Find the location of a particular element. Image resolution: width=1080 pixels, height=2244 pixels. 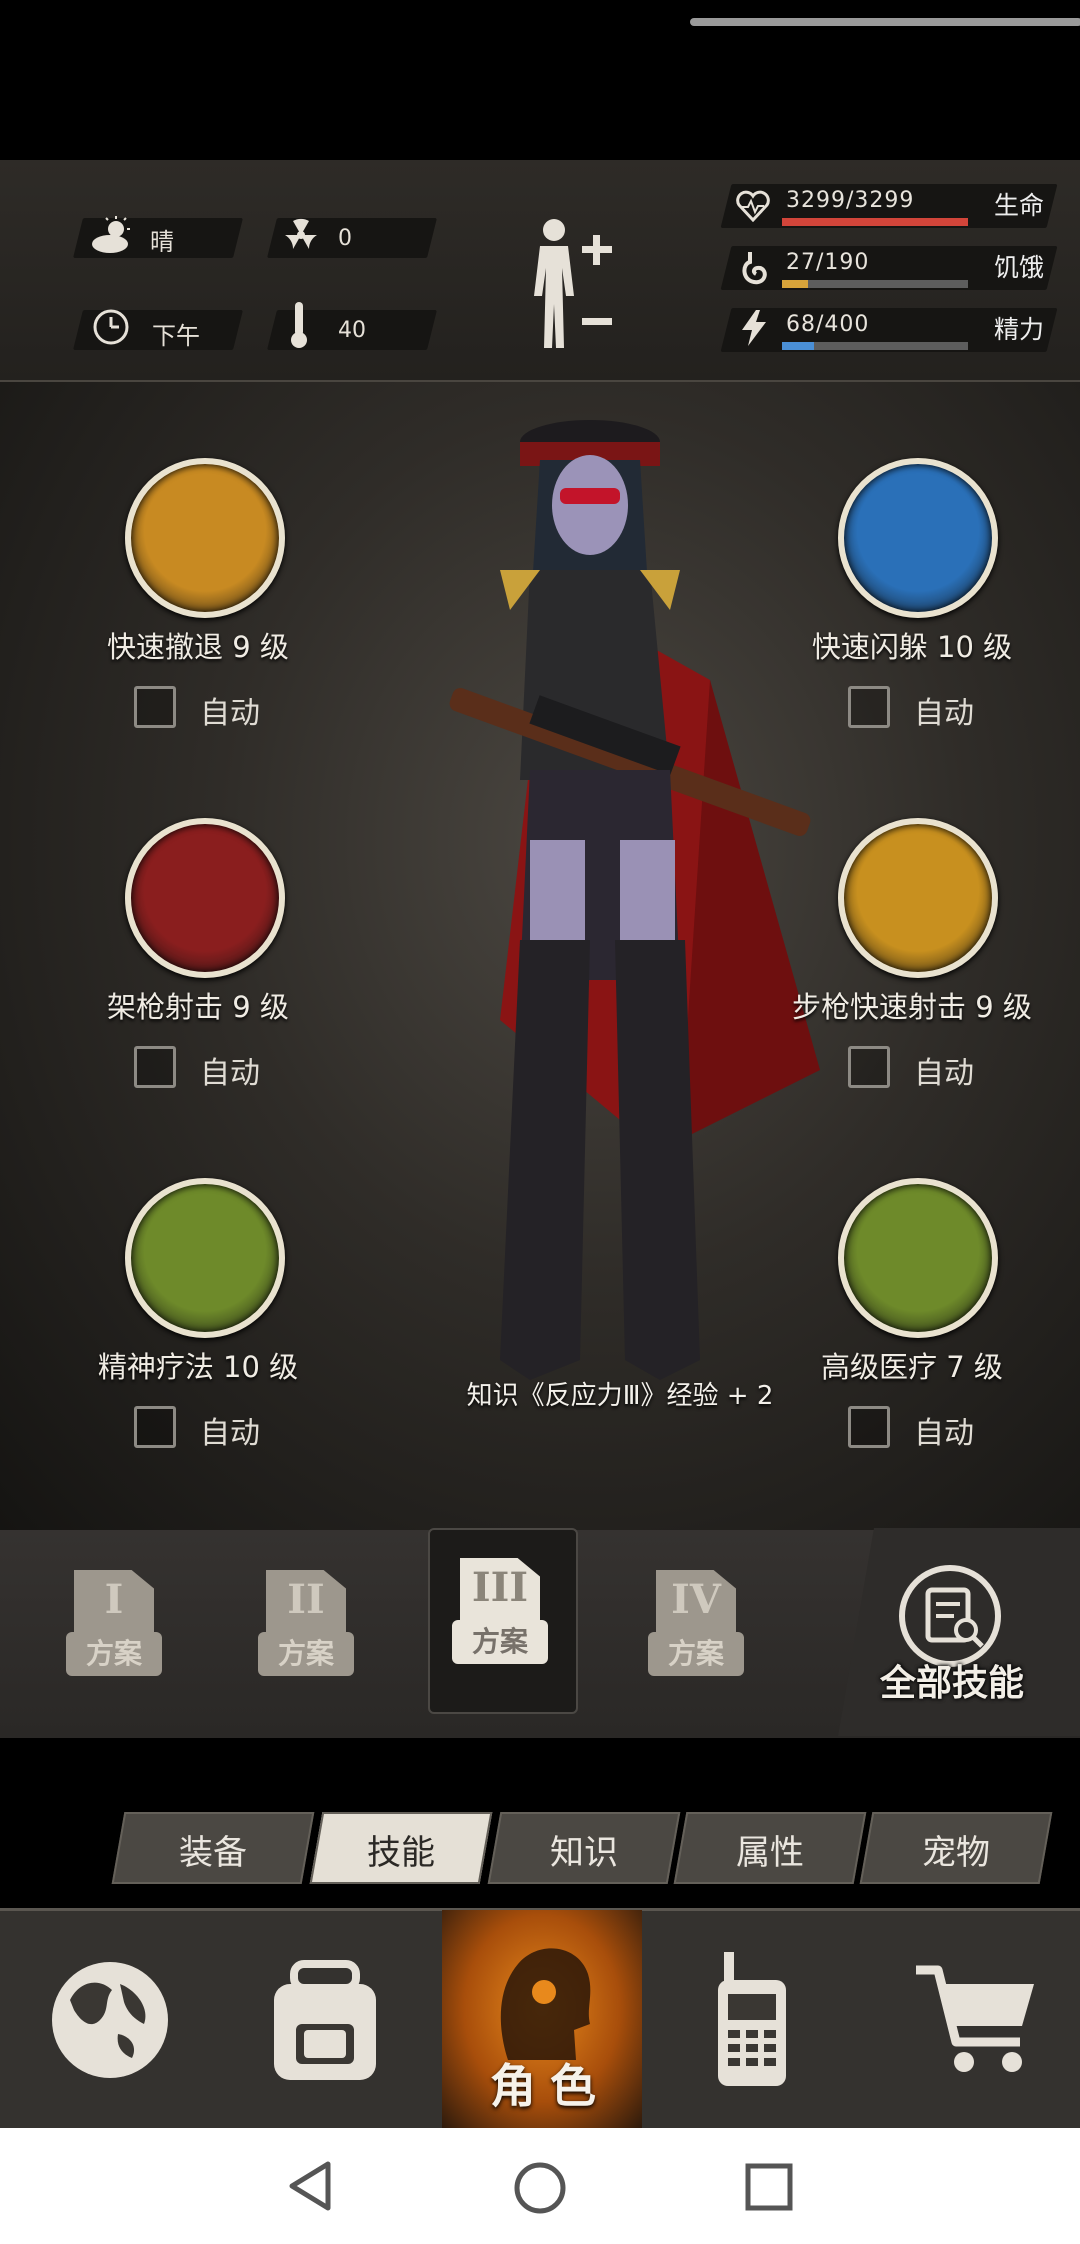

home-circle-icon is located at coordinates (540, 2188).